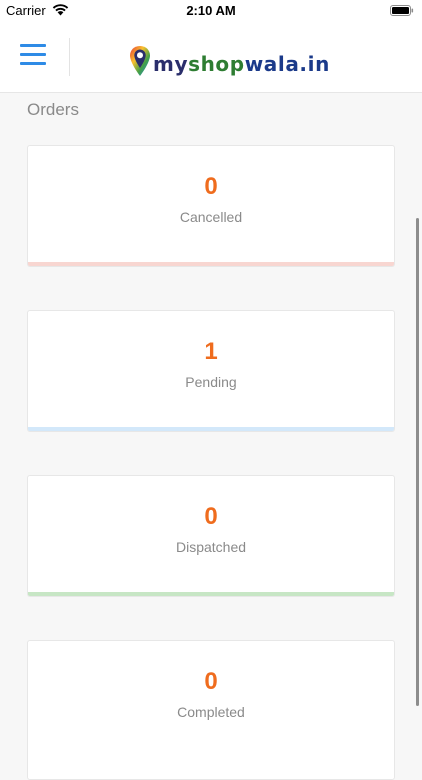 This screenshot has height=780, width=422. Describe the element at coordinates (211, 536) in the screenshot. I see `dispatched-orders-card: 0 Dispatched` at that location.